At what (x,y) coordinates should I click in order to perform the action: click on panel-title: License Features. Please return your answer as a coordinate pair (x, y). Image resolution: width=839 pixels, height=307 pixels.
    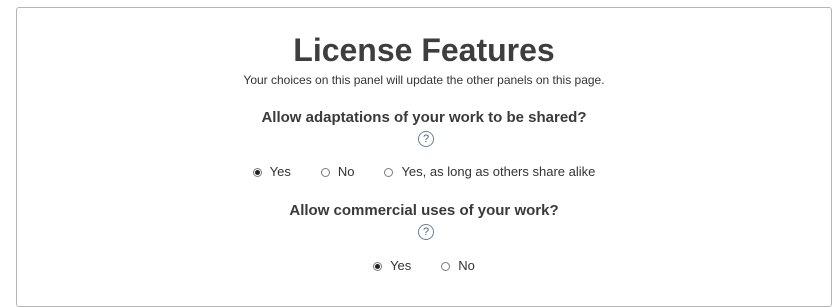
    Looking at the image, I should click on (424, 50).